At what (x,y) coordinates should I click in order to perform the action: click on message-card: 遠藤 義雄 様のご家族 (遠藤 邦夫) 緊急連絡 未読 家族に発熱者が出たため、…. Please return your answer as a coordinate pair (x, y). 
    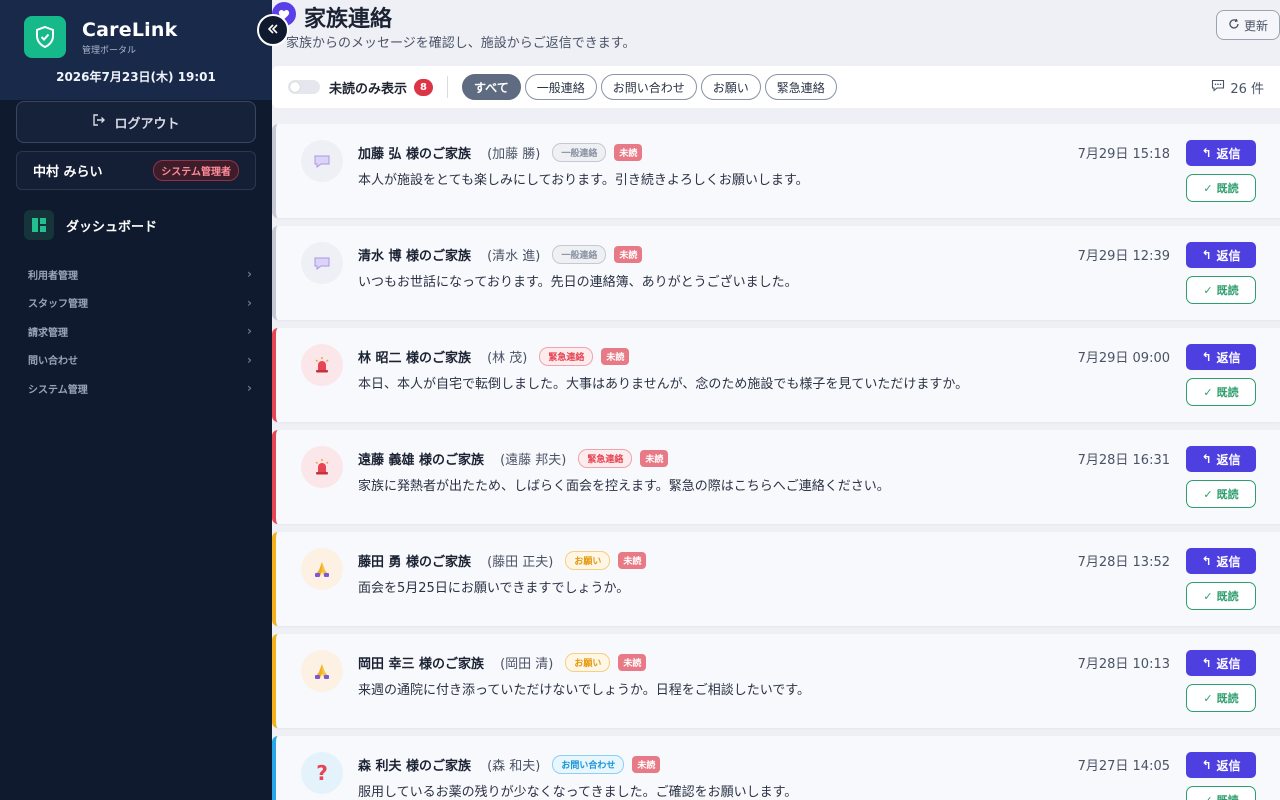
    Looking at the image, I should click on (776, 477).